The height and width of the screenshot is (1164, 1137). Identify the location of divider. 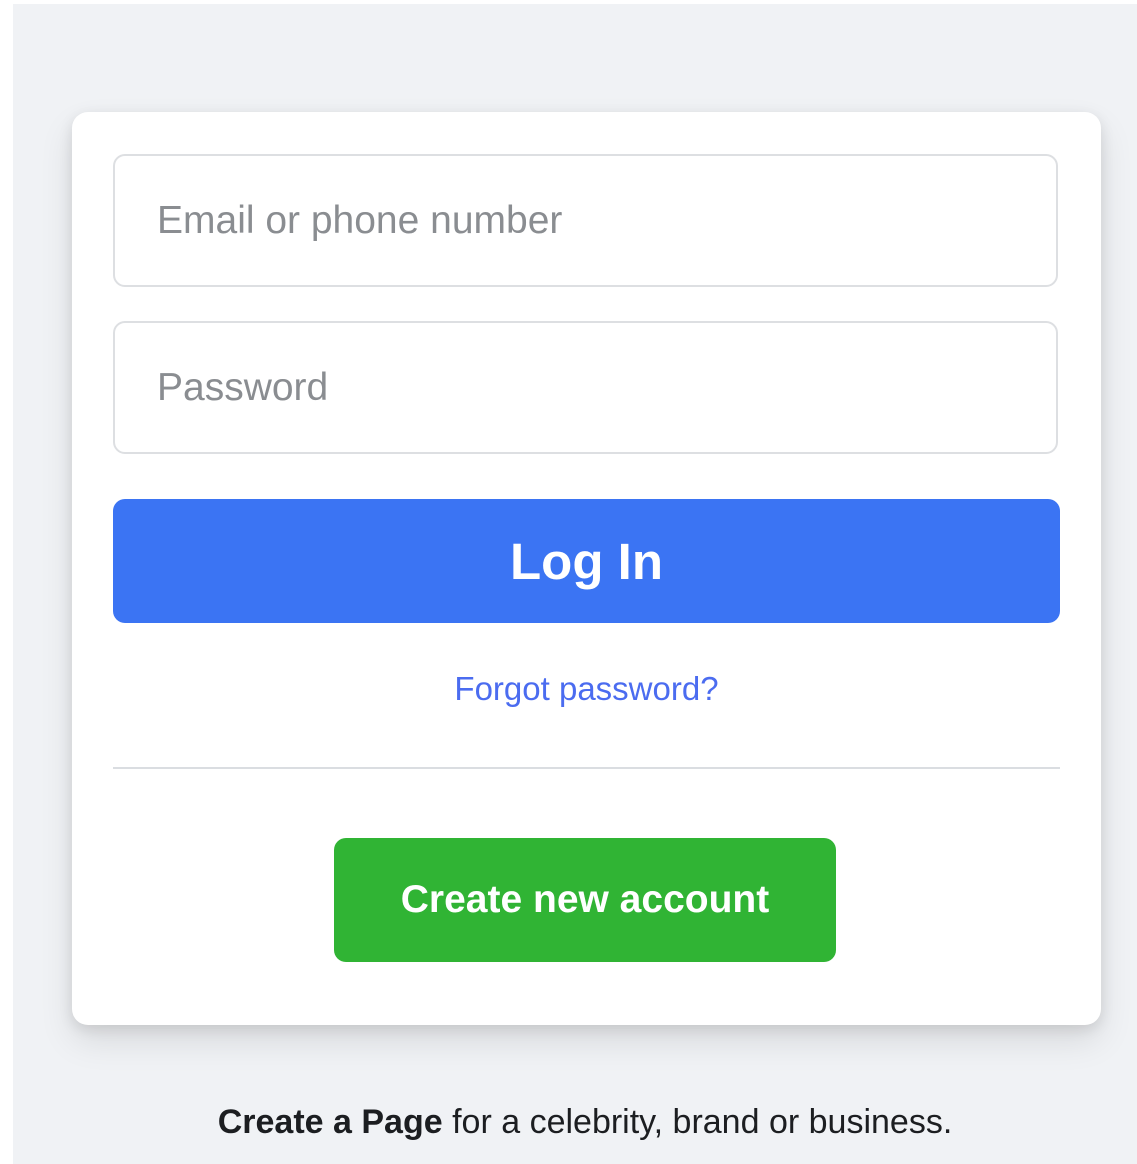
(586, 768).